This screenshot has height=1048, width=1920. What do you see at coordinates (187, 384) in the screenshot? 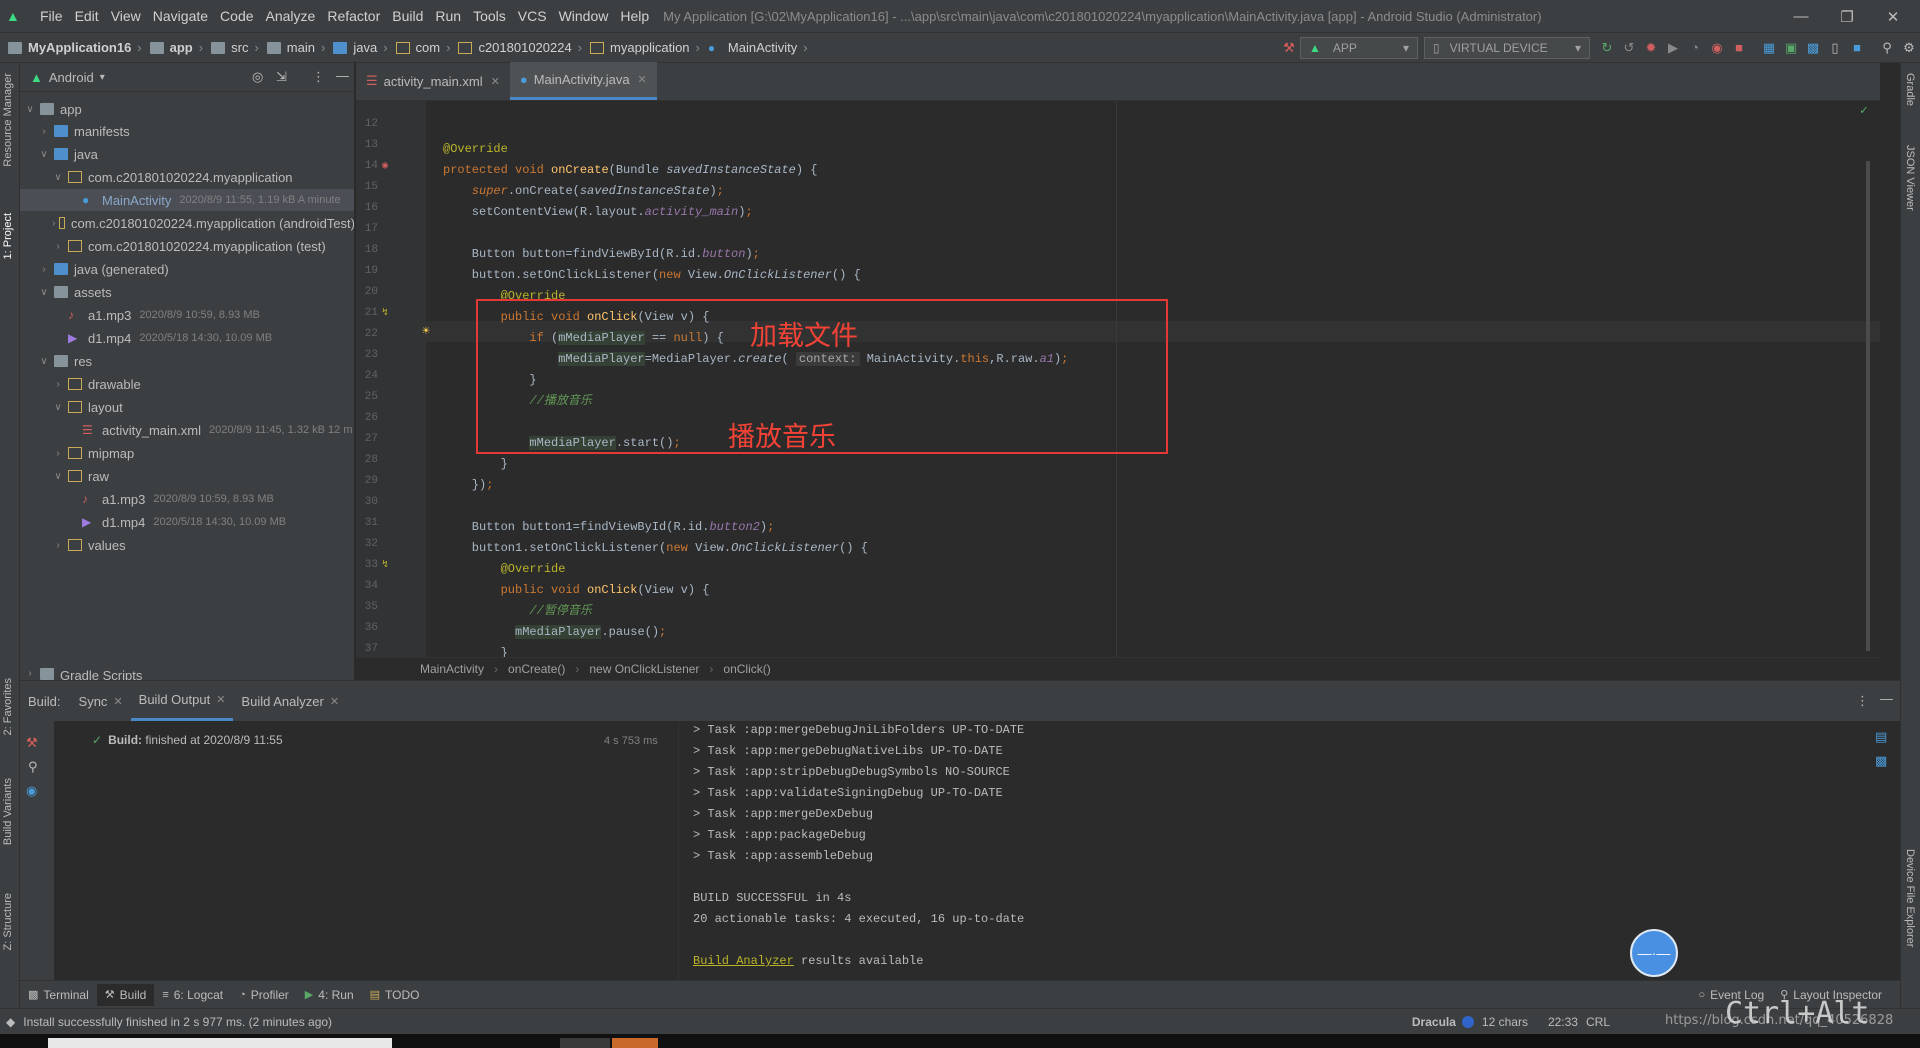
I see `tree-item-drawable: › drawable` at bounding box center [187, 384].